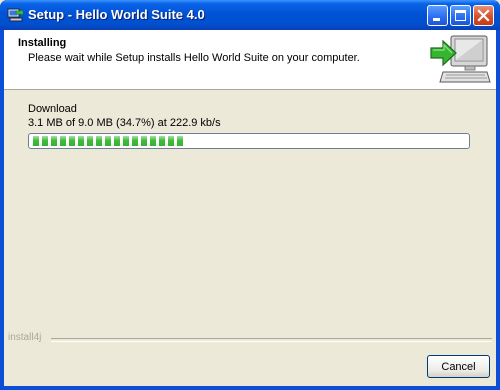  What do you see at coordinates (25, 337) in the screenshot?
I see `brand-label: install4j` at bounding box center [25, 337].